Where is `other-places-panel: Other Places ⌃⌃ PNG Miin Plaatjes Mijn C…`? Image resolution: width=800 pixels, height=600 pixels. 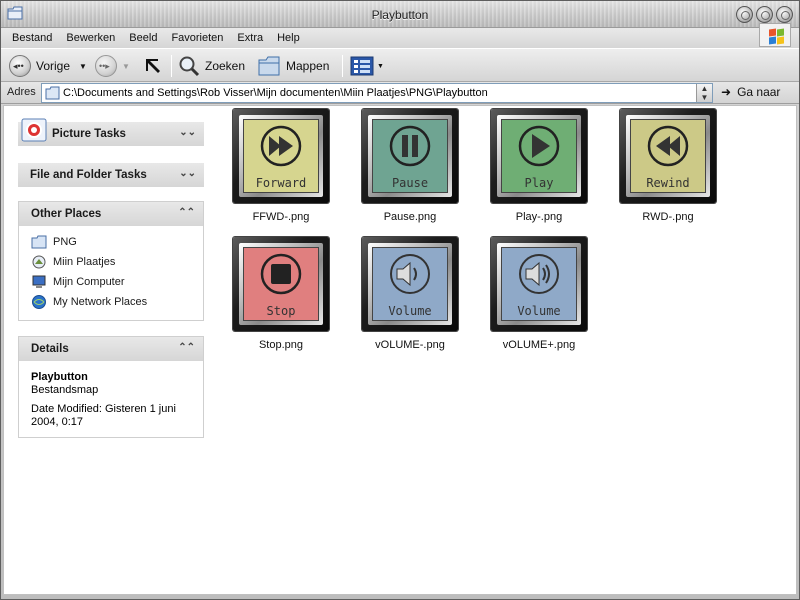 other-places-panel: Other Places ⌃⌃ PNG Miin Plaatjes Mijn C… is located at coordinates (111, 261).